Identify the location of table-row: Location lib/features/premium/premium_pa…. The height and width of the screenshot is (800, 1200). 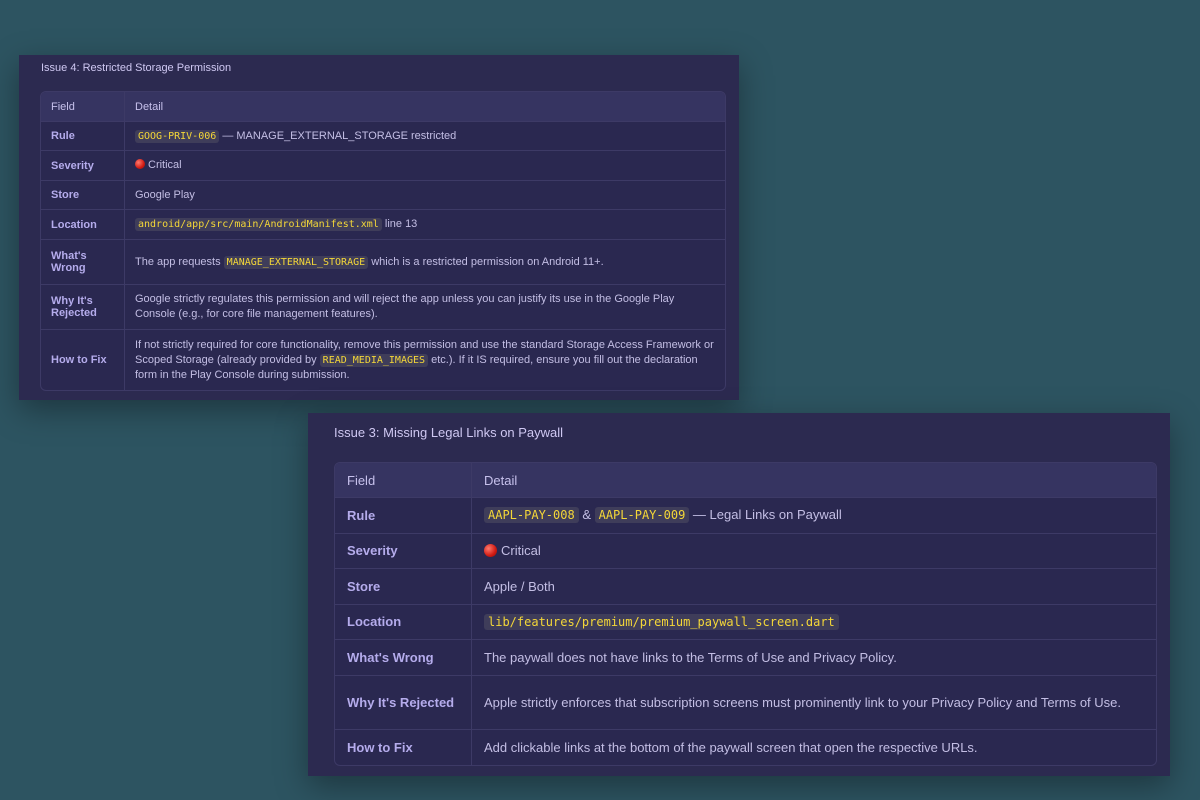
(745, 622).